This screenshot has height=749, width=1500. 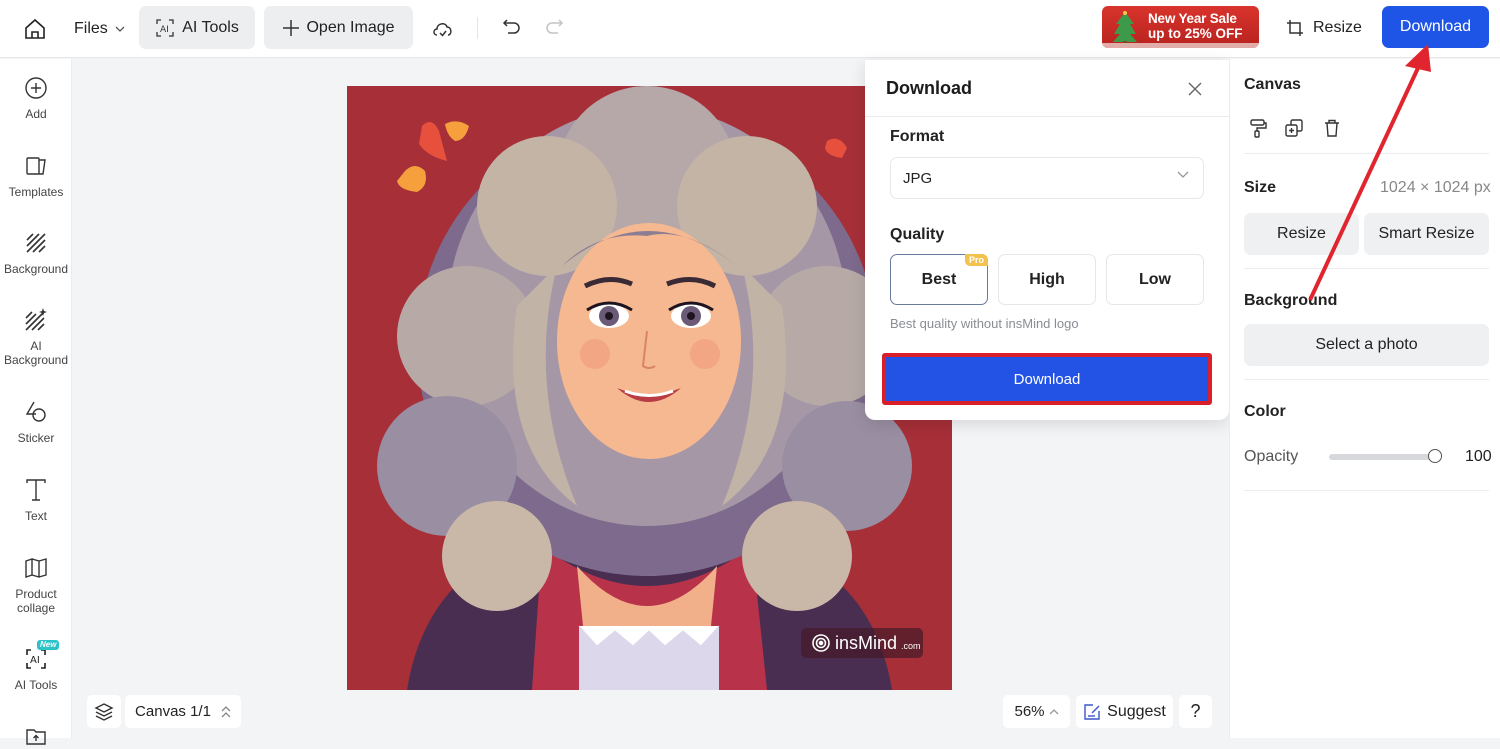 What do you see at coordinates (929, 88) in the screenshot?
I see `download-panel-title: Download` at bounding box center [929, 88].